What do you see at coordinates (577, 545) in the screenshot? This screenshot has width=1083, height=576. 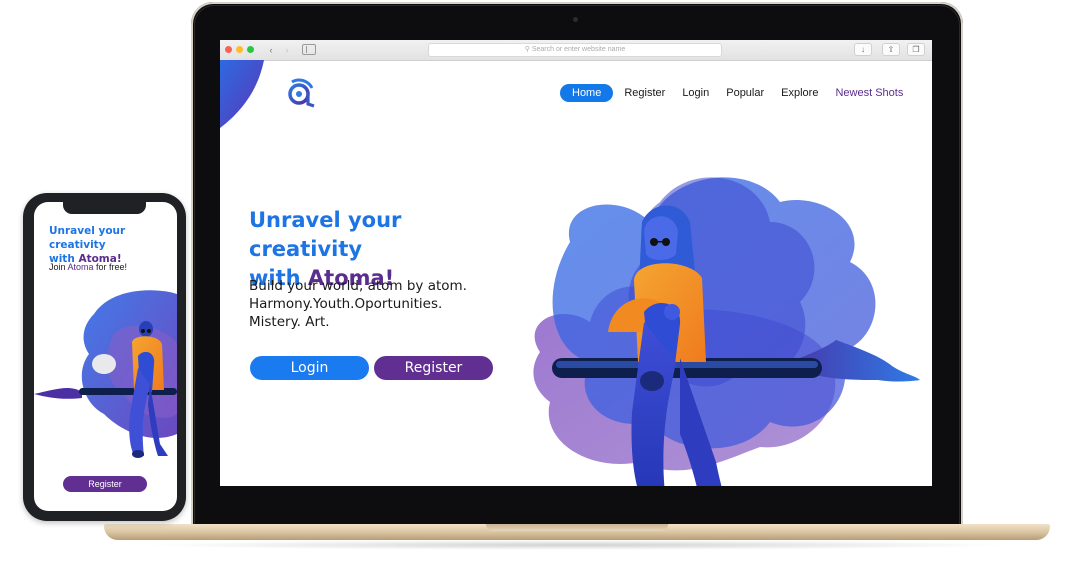 I see `laptop-shadow` at bounding box center [577, 545].